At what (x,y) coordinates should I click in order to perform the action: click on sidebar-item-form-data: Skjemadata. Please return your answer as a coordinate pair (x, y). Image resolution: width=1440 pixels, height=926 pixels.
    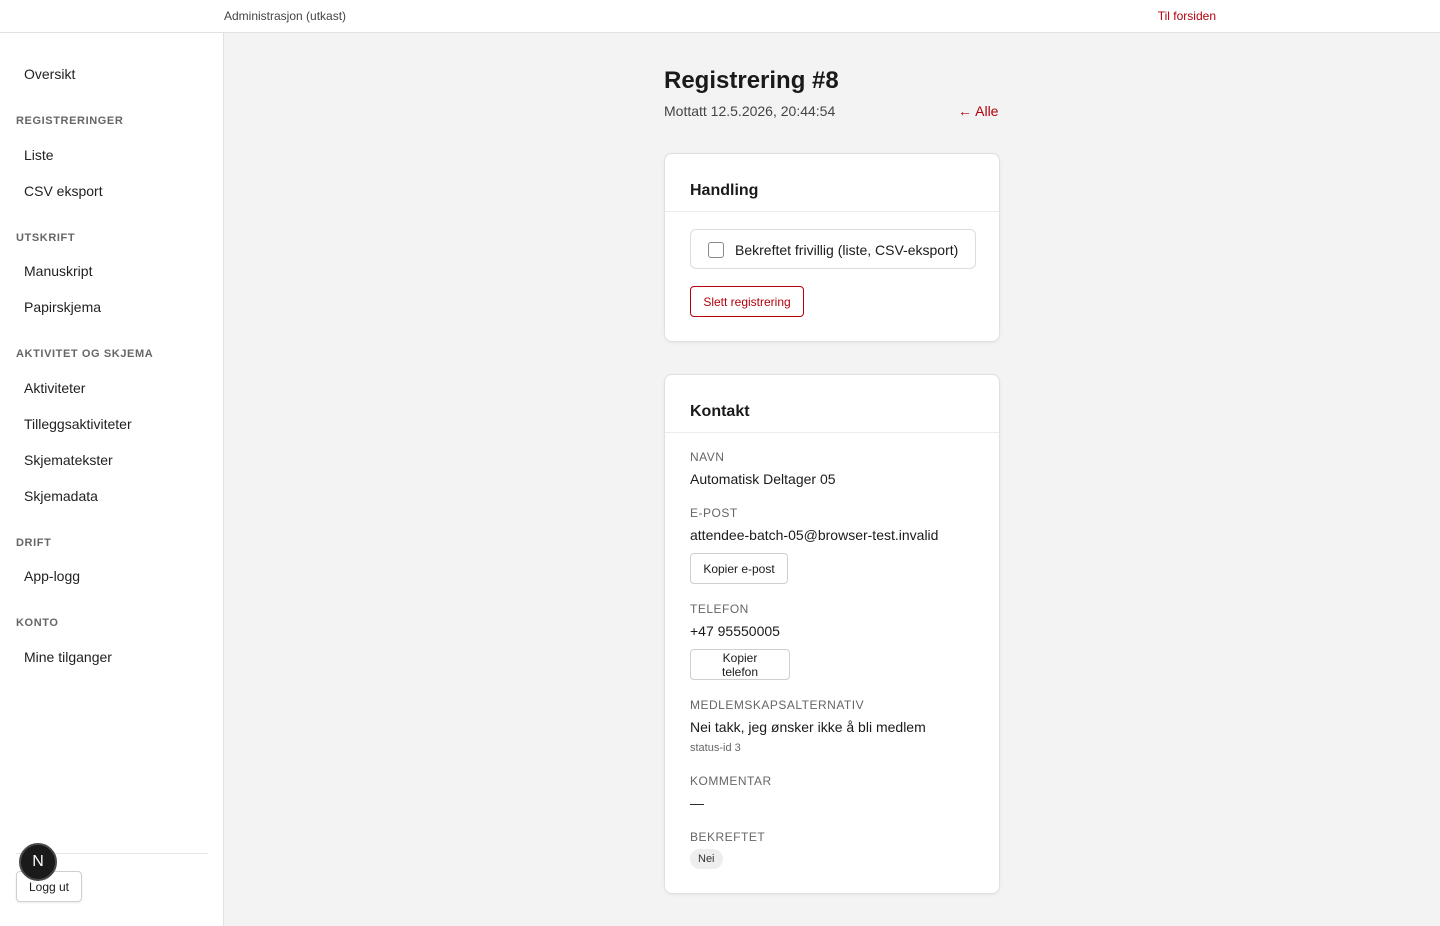
    Looking at the image, I should click on (61, 496).